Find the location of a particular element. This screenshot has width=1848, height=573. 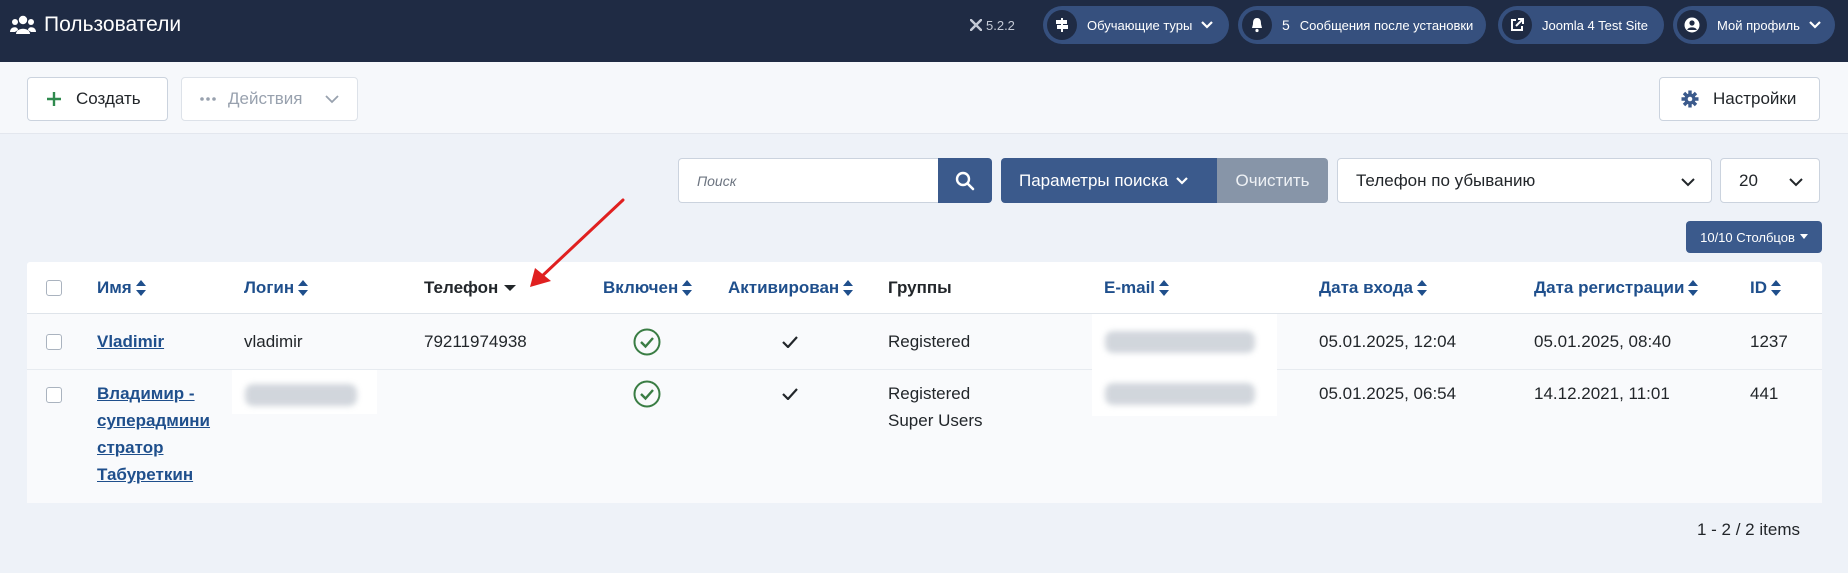

joomla-icon is located at coordinates (976, 25).